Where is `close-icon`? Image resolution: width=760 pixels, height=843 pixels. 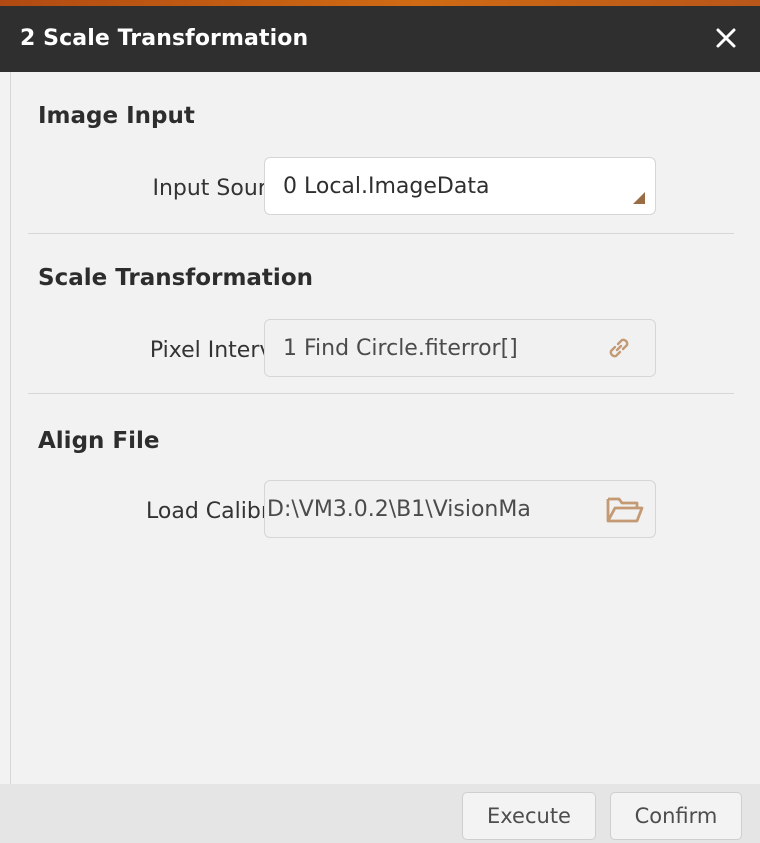 close-icon is located at coordinates (726, 38).